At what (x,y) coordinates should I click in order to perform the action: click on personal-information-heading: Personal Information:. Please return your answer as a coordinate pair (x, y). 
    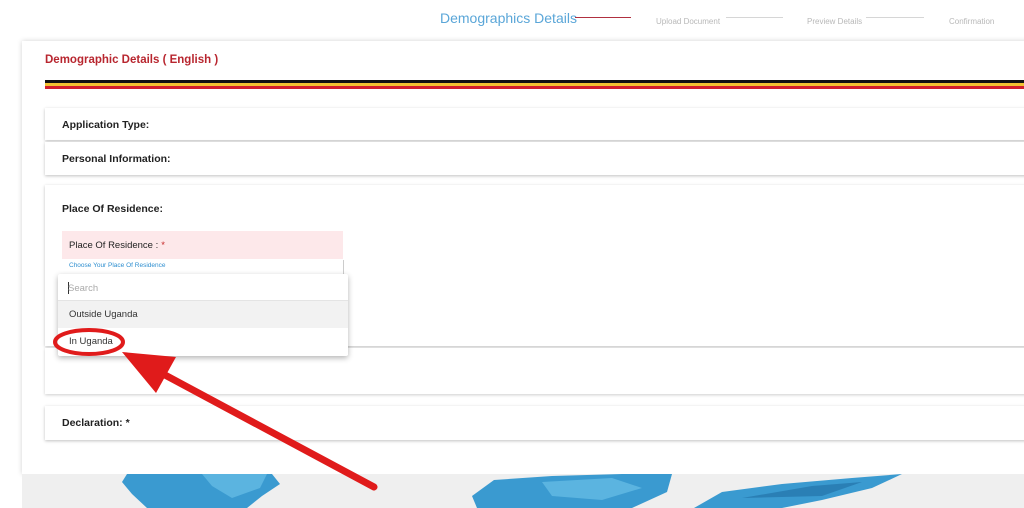
    Looking at the image, I should click on (116, 159).